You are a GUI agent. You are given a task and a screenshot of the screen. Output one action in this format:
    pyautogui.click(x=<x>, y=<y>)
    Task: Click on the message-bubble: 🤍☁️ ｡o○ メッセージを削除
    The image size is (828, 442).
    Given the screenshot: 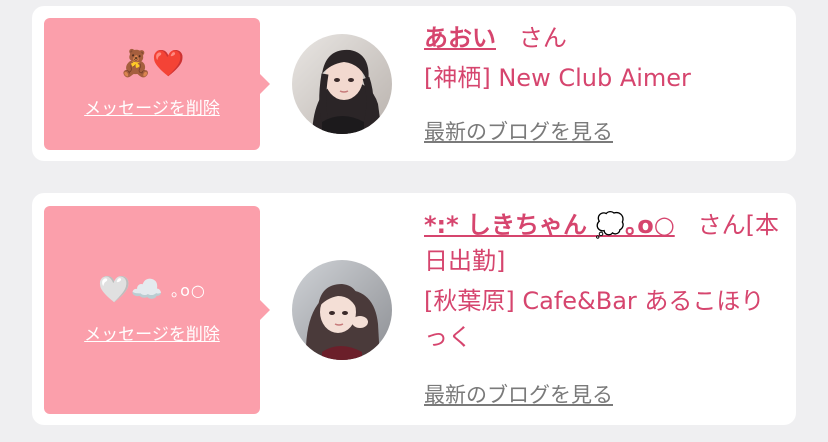 What is the action you would take?
    pyautogui.click(x=157, y=310)
    